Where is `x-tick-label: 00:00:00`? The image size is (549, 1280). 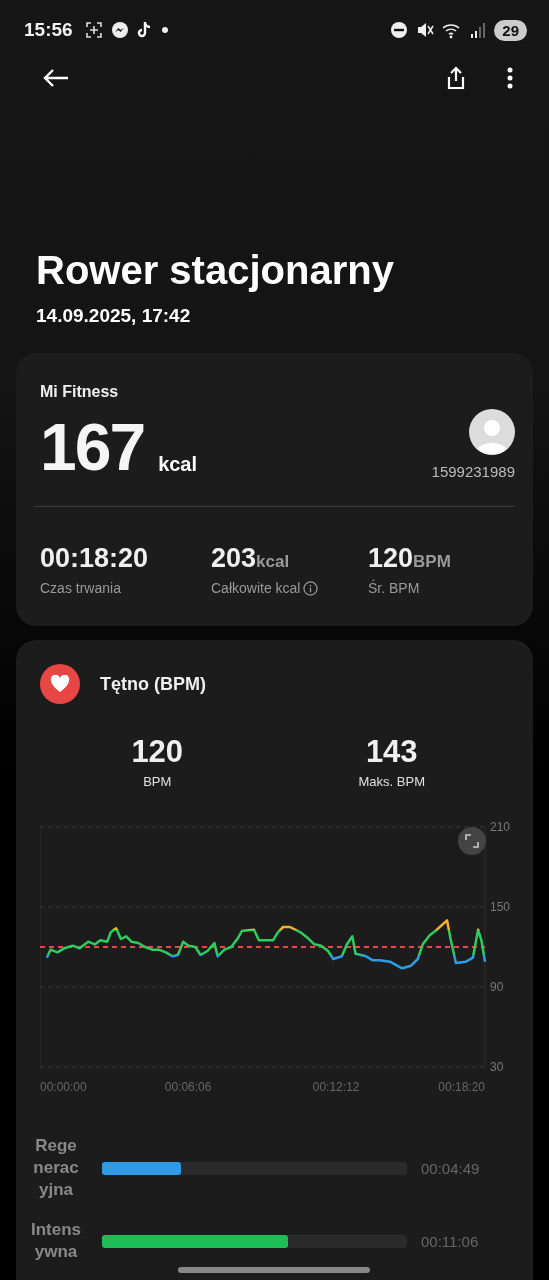
x-tick-label: 00:00:00 is located at coordinates (63, 1087).